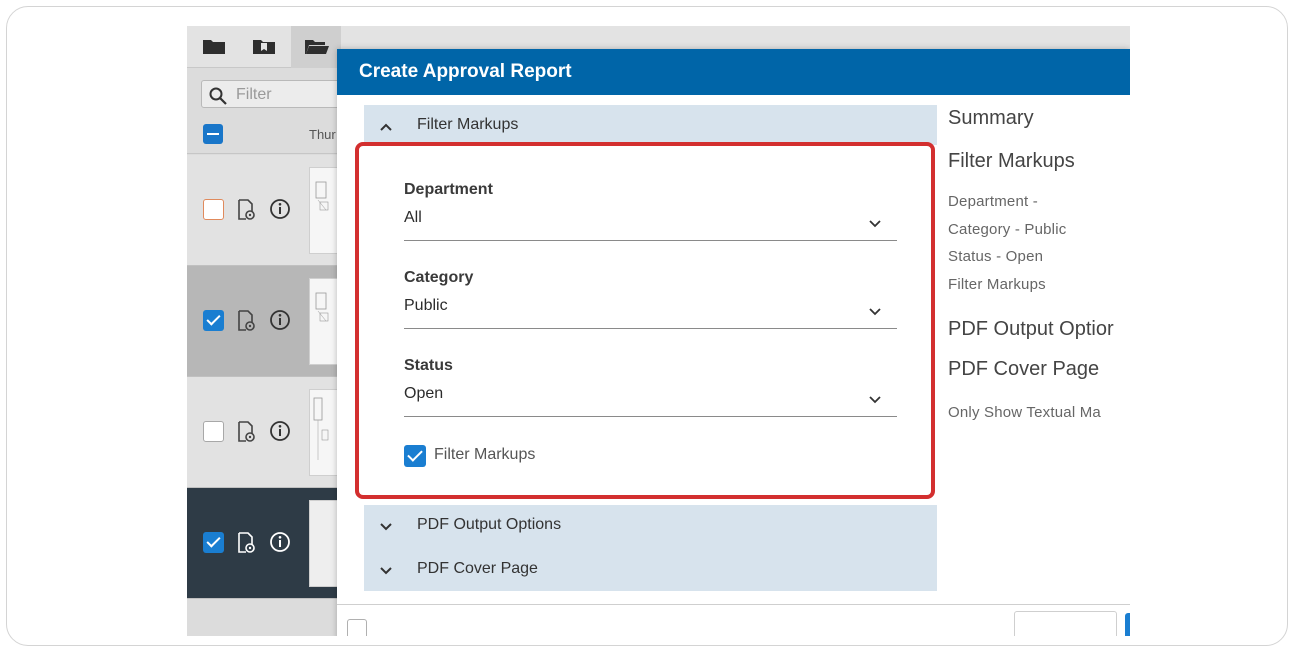  I want to click on summary-filter-heading: Filter Markups, so click(1011, 161).